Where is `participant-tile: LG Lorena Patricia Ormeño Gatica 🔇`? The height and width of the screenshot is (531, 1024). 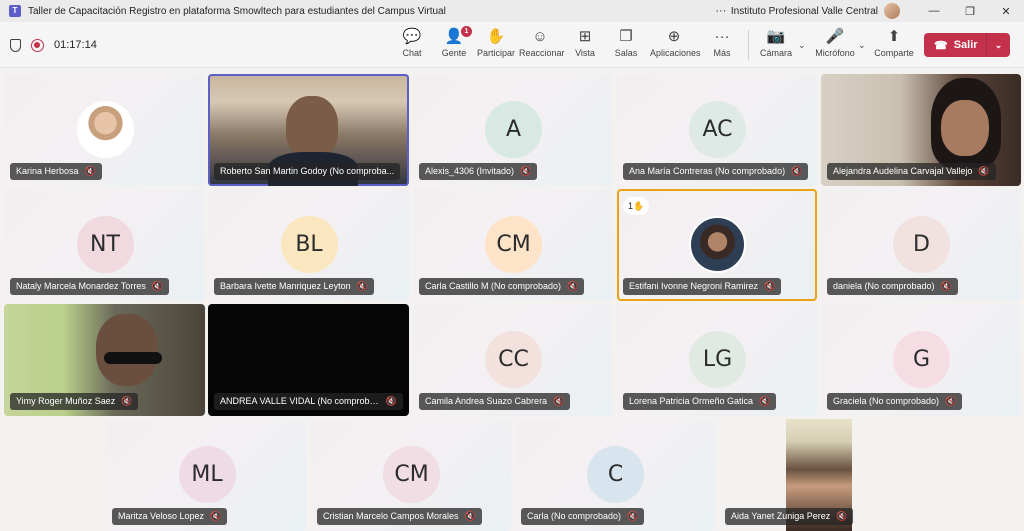 participant-tile: LG Lorena Patricia Ormeño Gatica 🔇 is located at coordinates (717, 360).